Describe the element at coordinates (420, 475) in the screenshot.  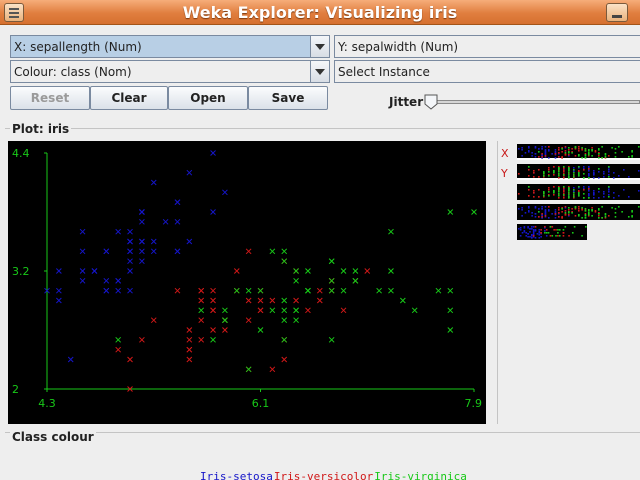
I see `class-legend-item: Iris-virginica` at that location.